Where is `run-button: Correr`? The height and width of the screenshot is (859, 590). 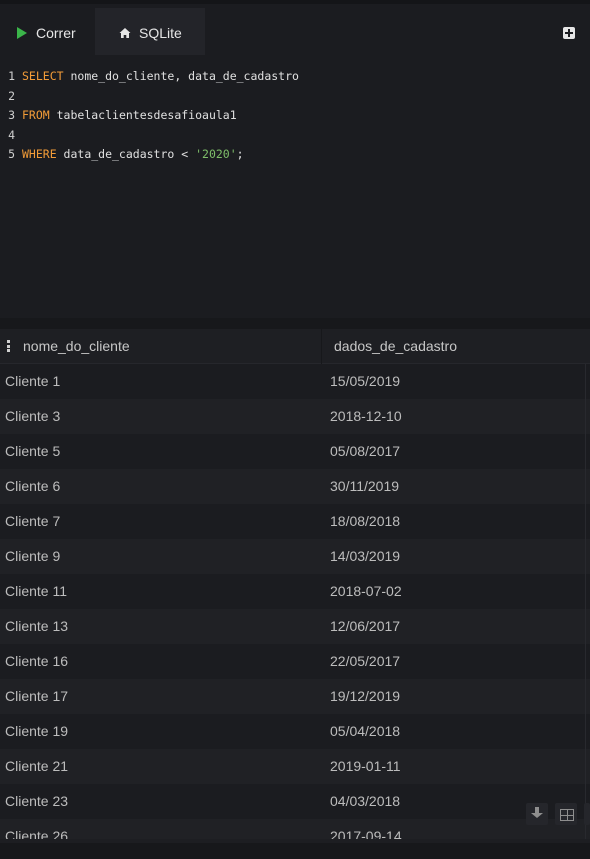
run-button: Correr is located at coordinates (46, 33).